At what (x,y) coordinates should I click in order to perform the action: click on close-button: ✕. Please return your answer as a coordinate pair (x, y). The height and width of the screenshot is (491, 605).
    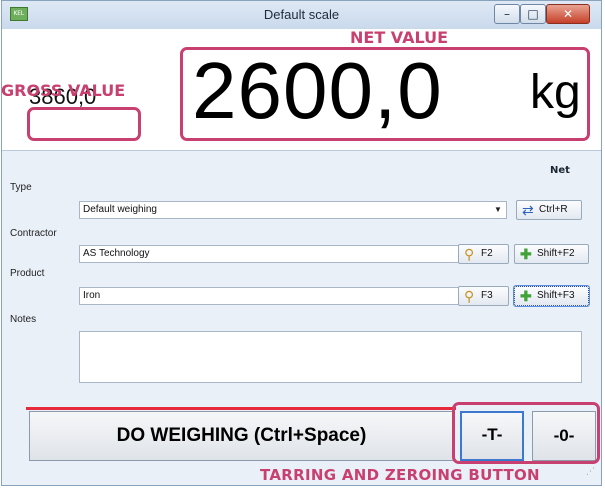
    Looking at the image, I should click on (568, 14).